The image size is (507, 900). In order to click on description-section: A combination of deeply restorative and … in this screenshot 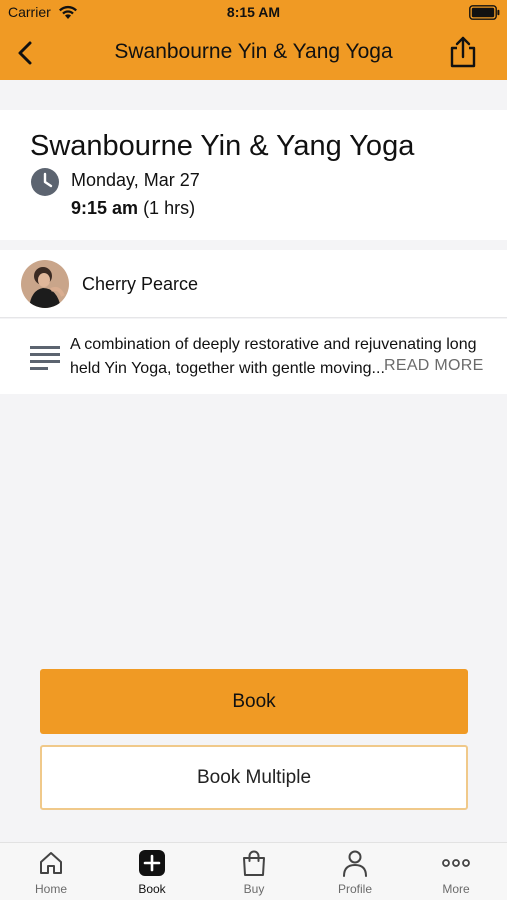, I will do `click(253, 356)`.